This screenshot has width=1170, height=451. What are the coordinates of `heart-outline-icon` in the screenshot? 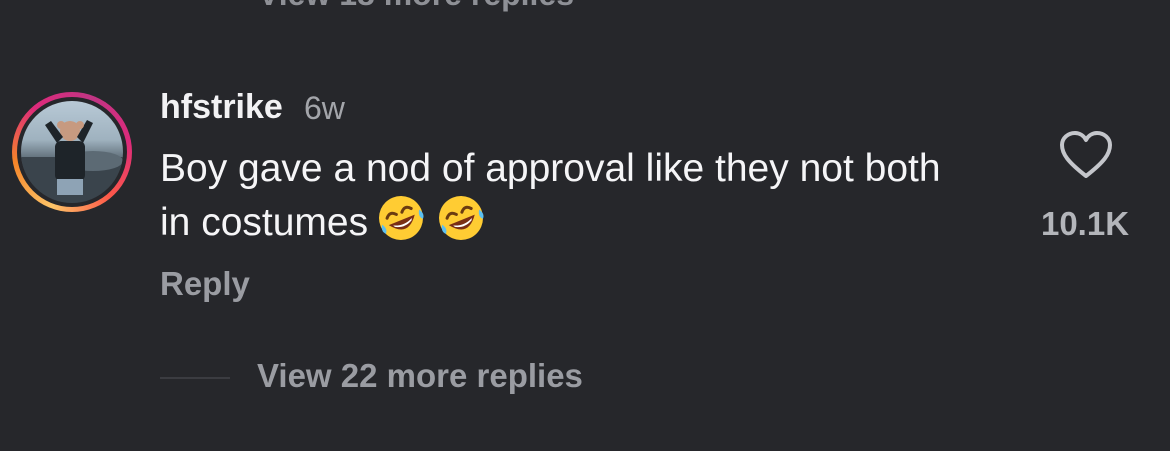 It's located at (1086, 154).